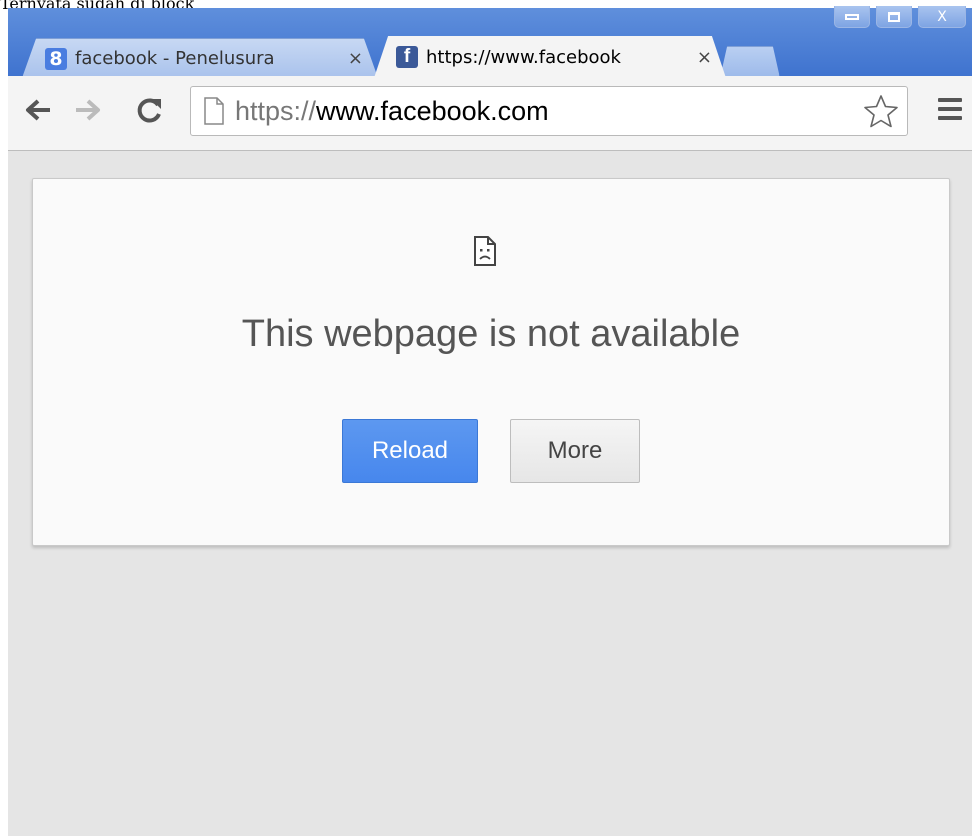 This screenshot has height=836, width=972. I want to click on maximize-icon, so click(894, 16).